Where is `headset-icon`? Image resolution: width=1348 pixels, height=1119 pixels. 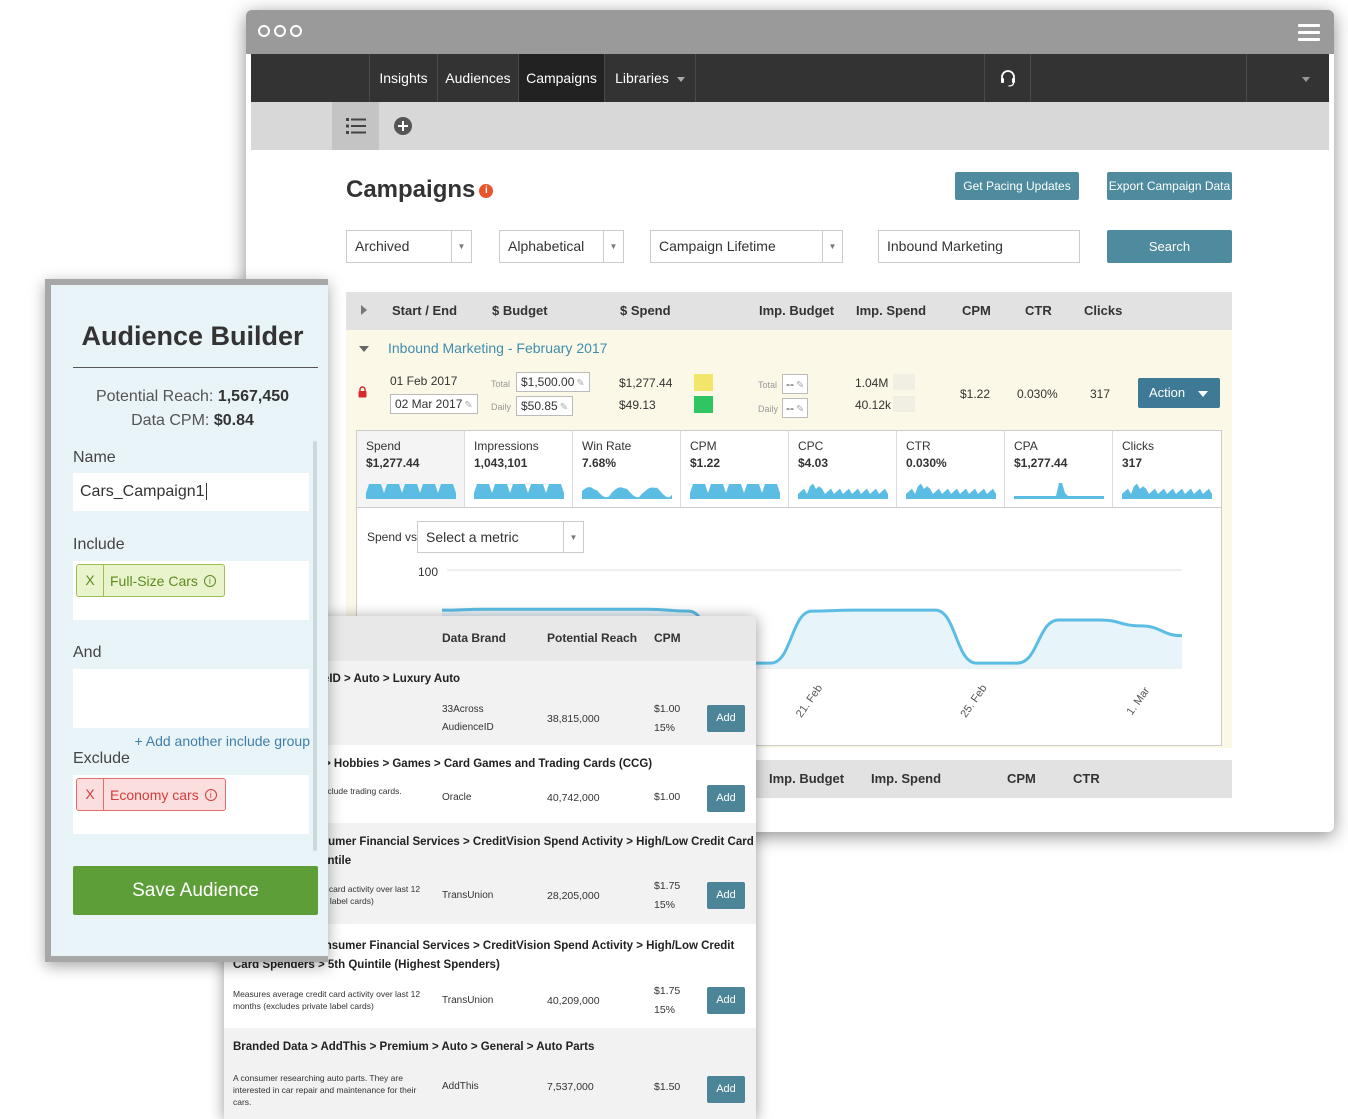
headset-icon is located at coordinates (1007, 78).